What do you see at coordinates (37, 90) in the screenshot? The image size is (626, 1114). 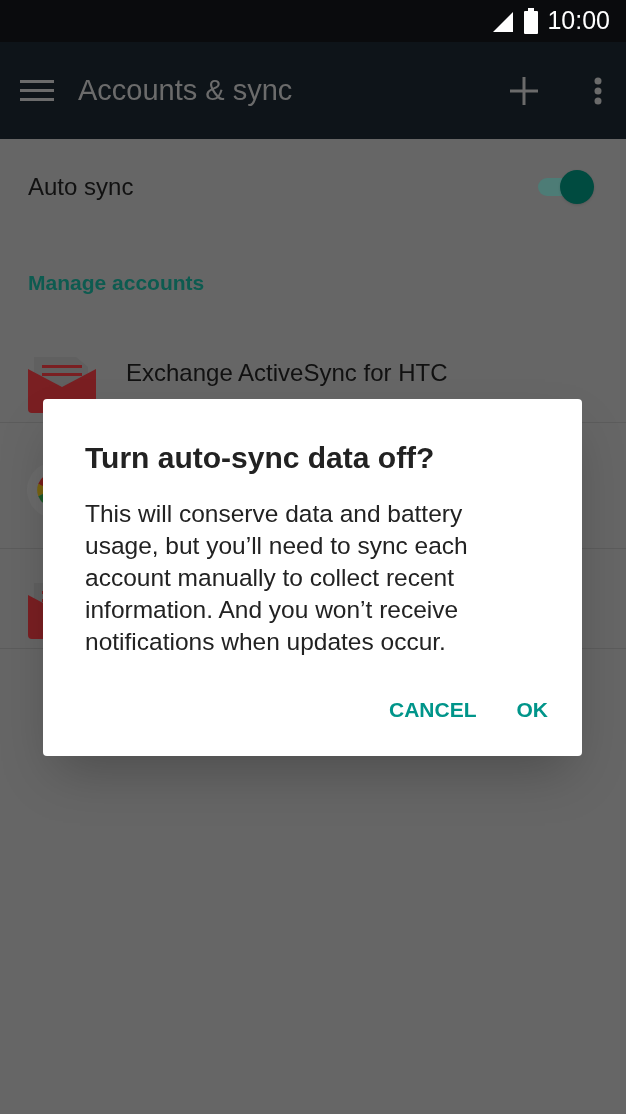 I see `menu-icon` at bounding box center [37, 90].